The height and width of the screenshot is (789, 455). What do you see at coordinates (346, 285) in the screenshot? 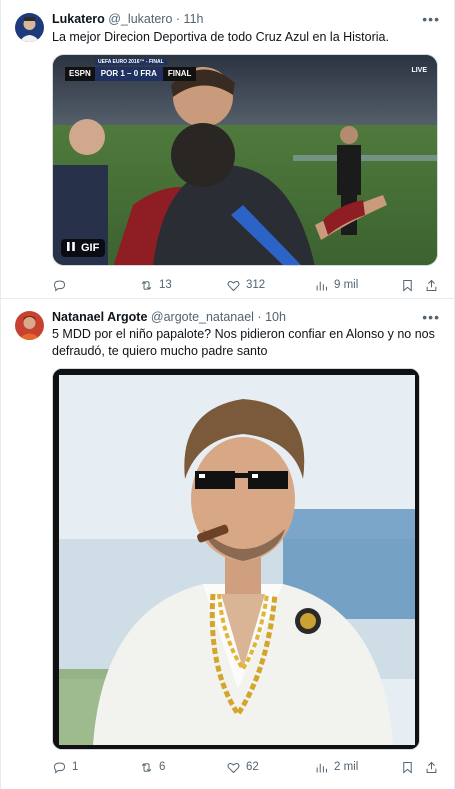
I see `view-count: 9 mil` at bounding box center [346, 285].